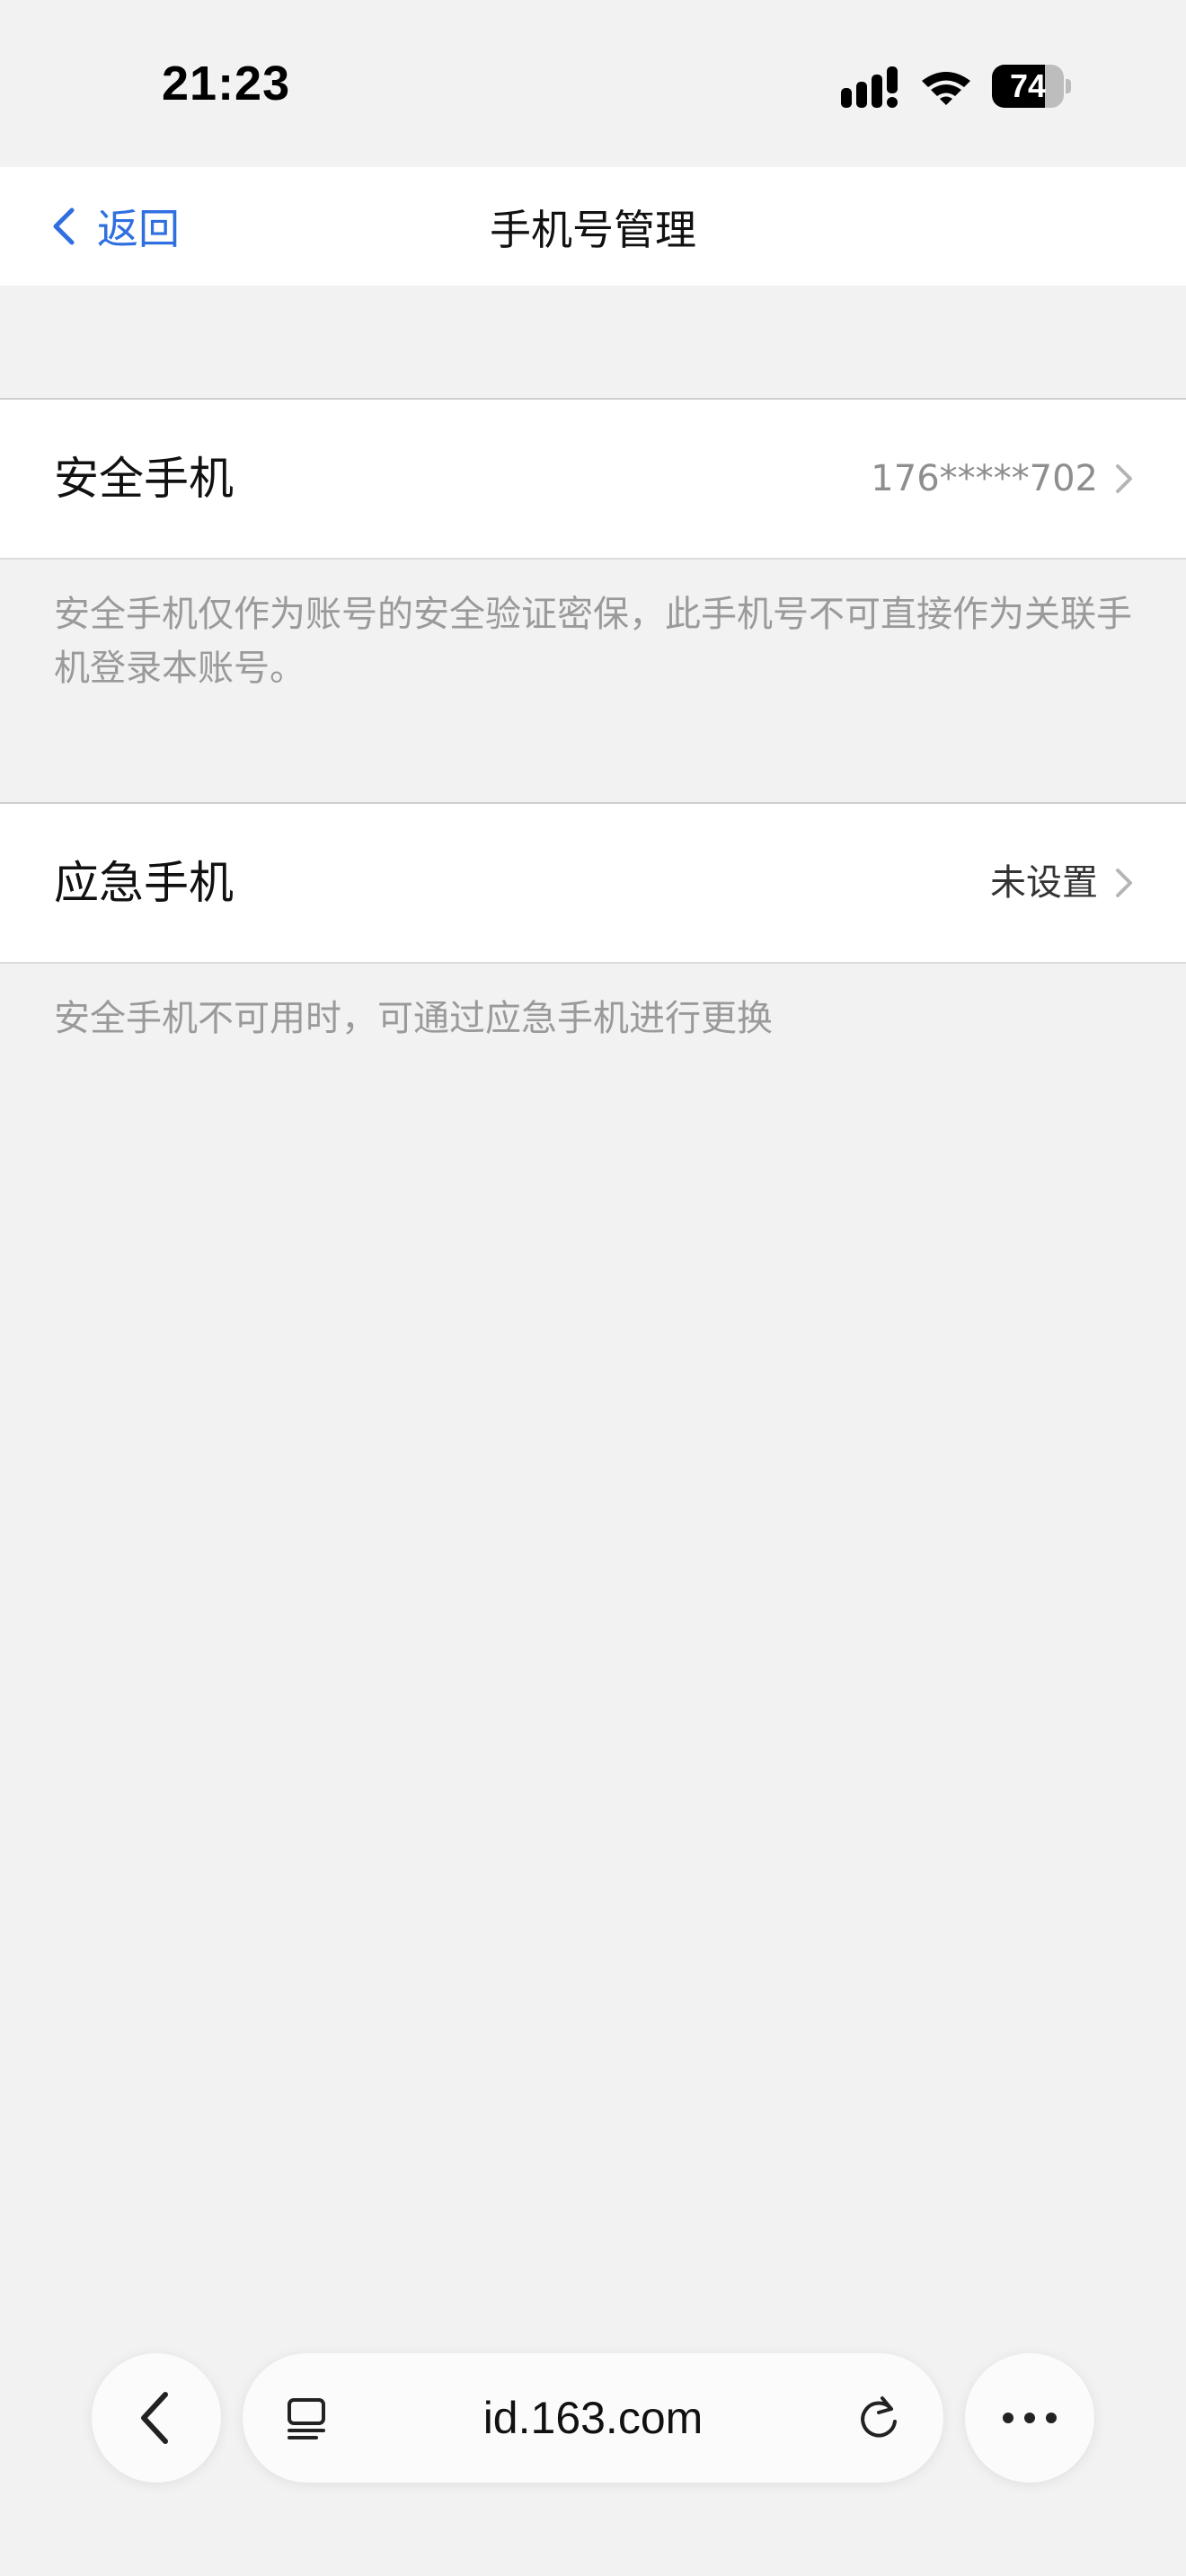  I want to click on browser-back-button, so click(156, 2418).